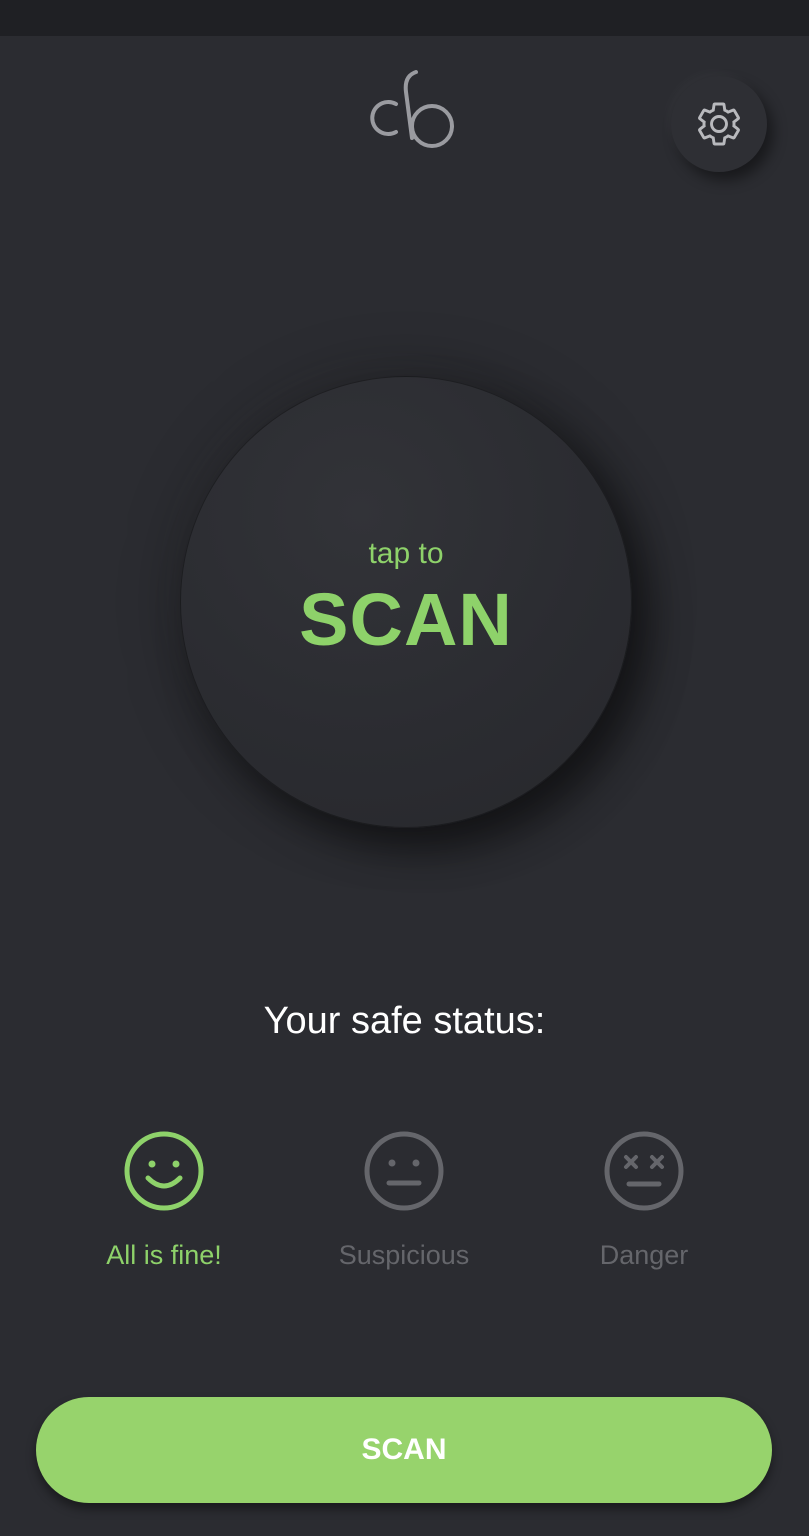 This screenshot has height=1536, width=809. I want to click on tap-to-label: tap to, so click(406, 553).